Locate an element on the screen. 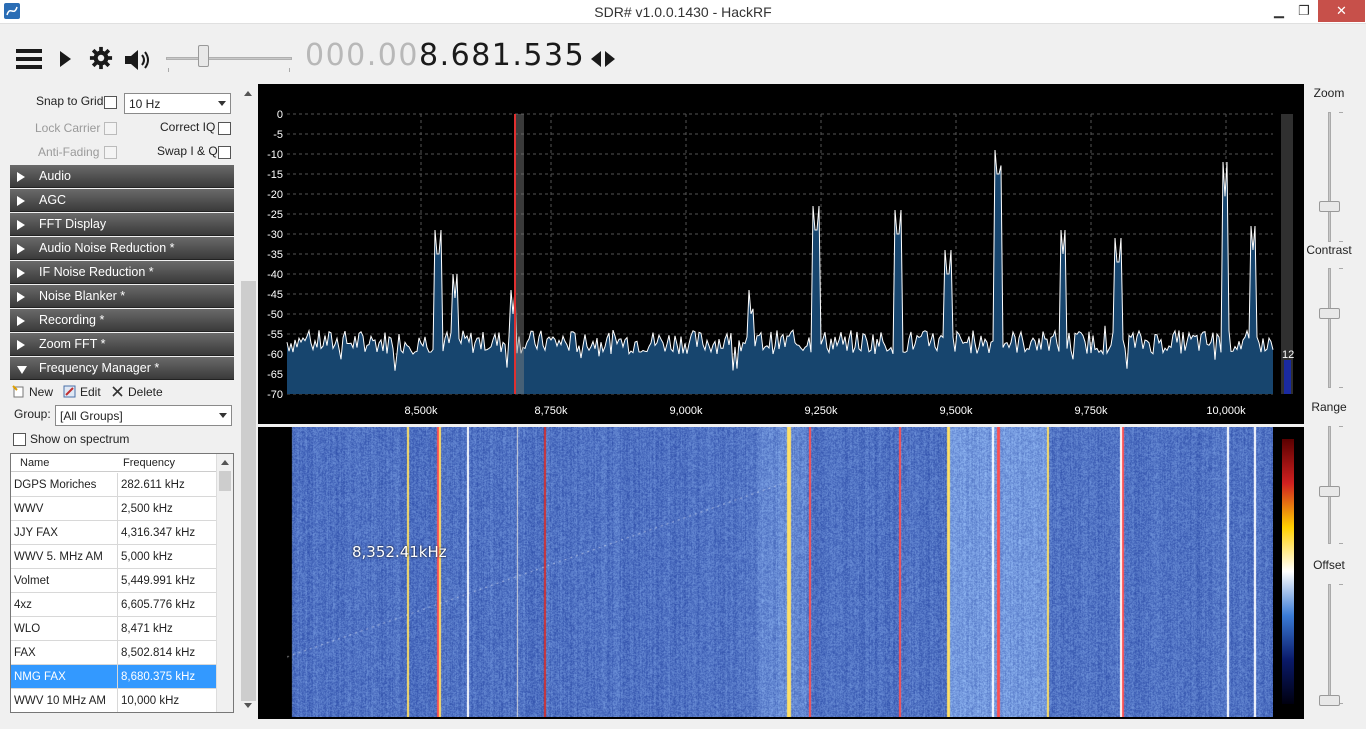  frequency-leading-digits: 000.00 is located at coordinates (362, 55).